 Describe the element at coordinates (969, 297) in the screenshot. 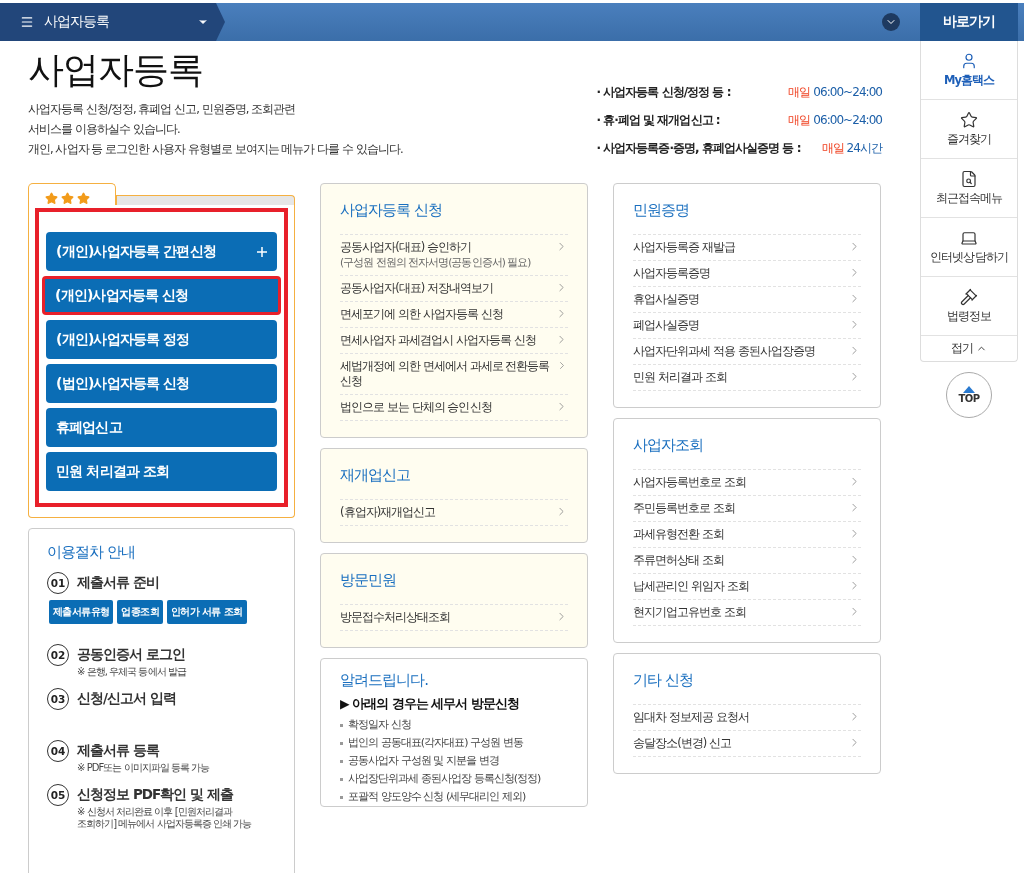

I see `gavel-icon` at that location.